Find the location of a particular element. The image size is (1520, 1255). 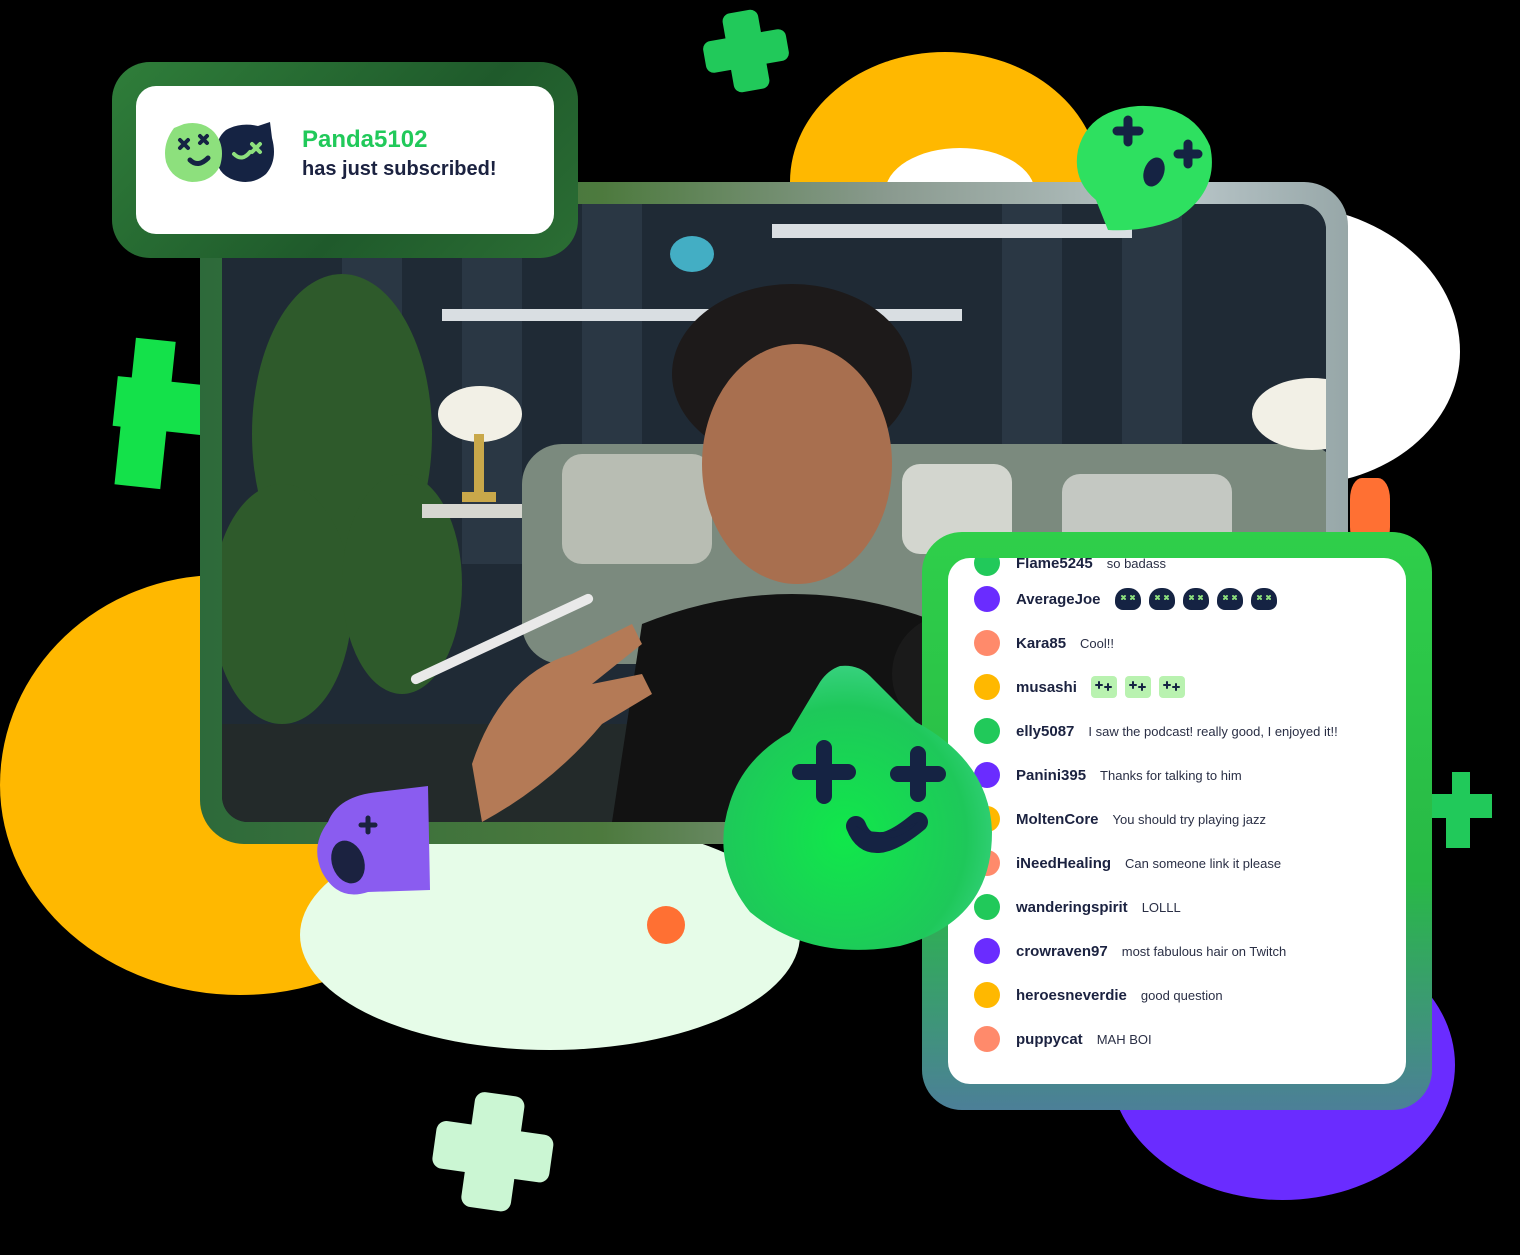

mascot-pair-icon is located at coordinates (219, 152).